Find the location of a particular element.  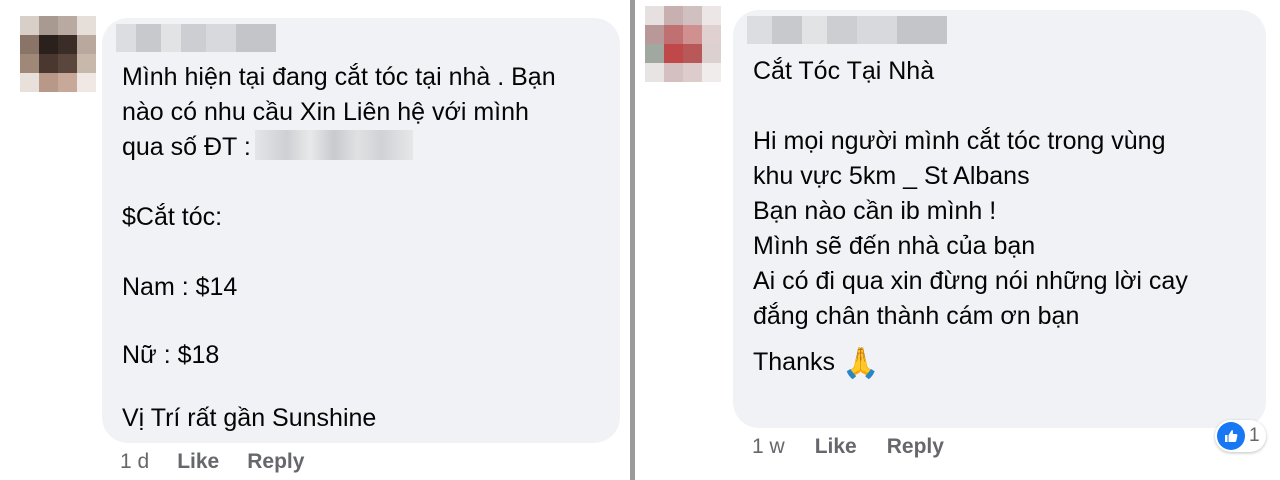

phone-label: qua số ĐT : is located at coordinates (186, 147).